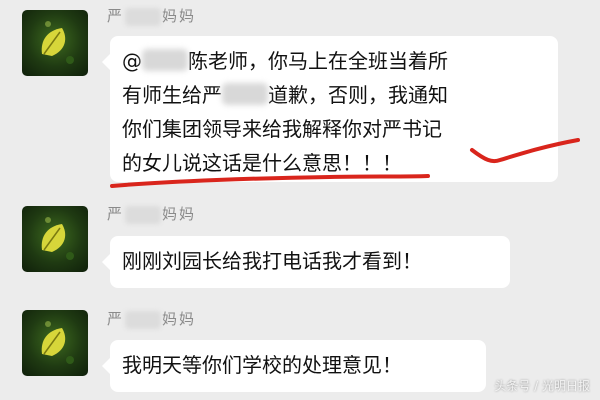 The height and width of the screenshot is (400, 600). Describe the element at coordinates (282, 129) in the screenshot. I see `message-text: 你们集团领导来给我解释你对严书记` at that location.